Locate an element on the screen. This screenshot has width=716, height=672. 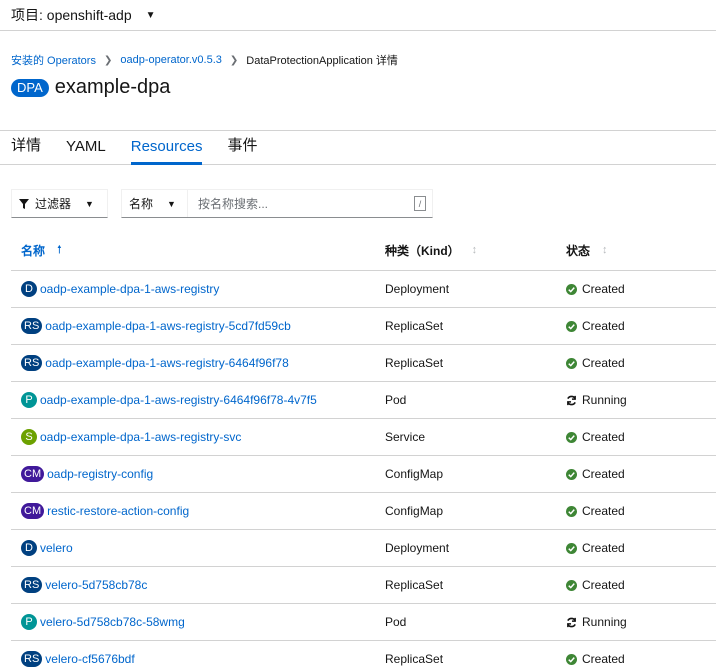
column-header-kind: 种类（Kind） ↕ is located at coordinates (475, 250).